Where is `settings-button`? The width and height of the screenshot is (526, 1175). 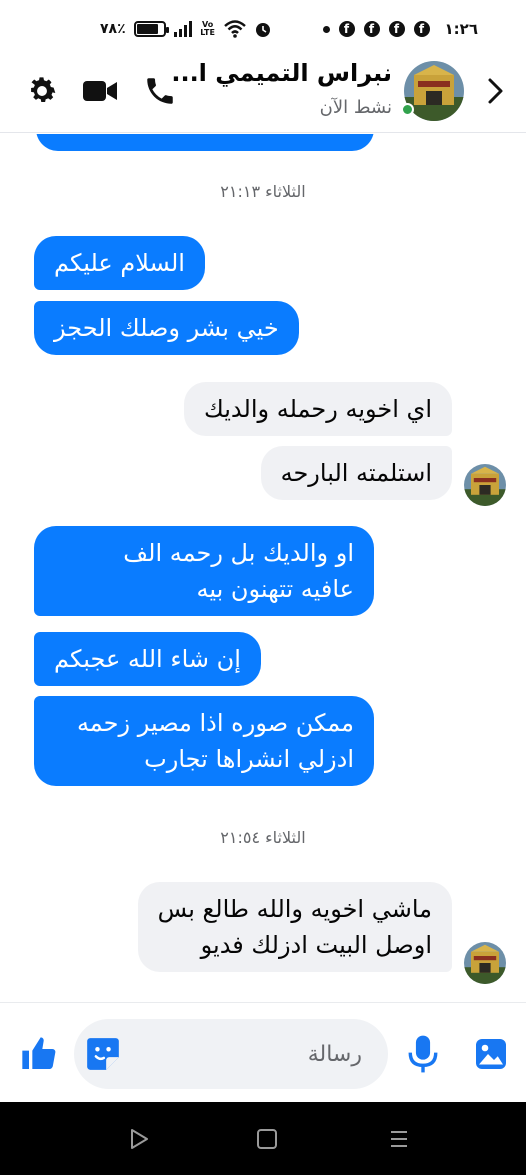 settings-button is located at coordinates (42, 91).